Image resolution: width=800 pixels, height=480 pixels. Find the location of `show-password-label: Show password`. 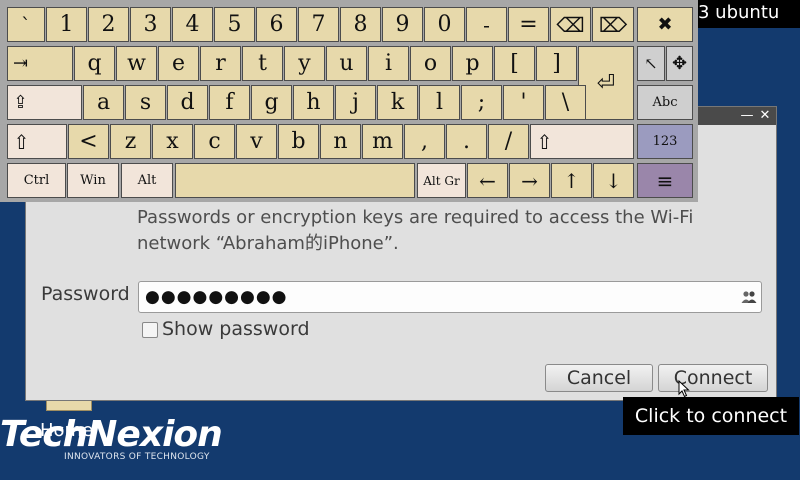

show-password-label: Show password is located at coordinates (236, 329).